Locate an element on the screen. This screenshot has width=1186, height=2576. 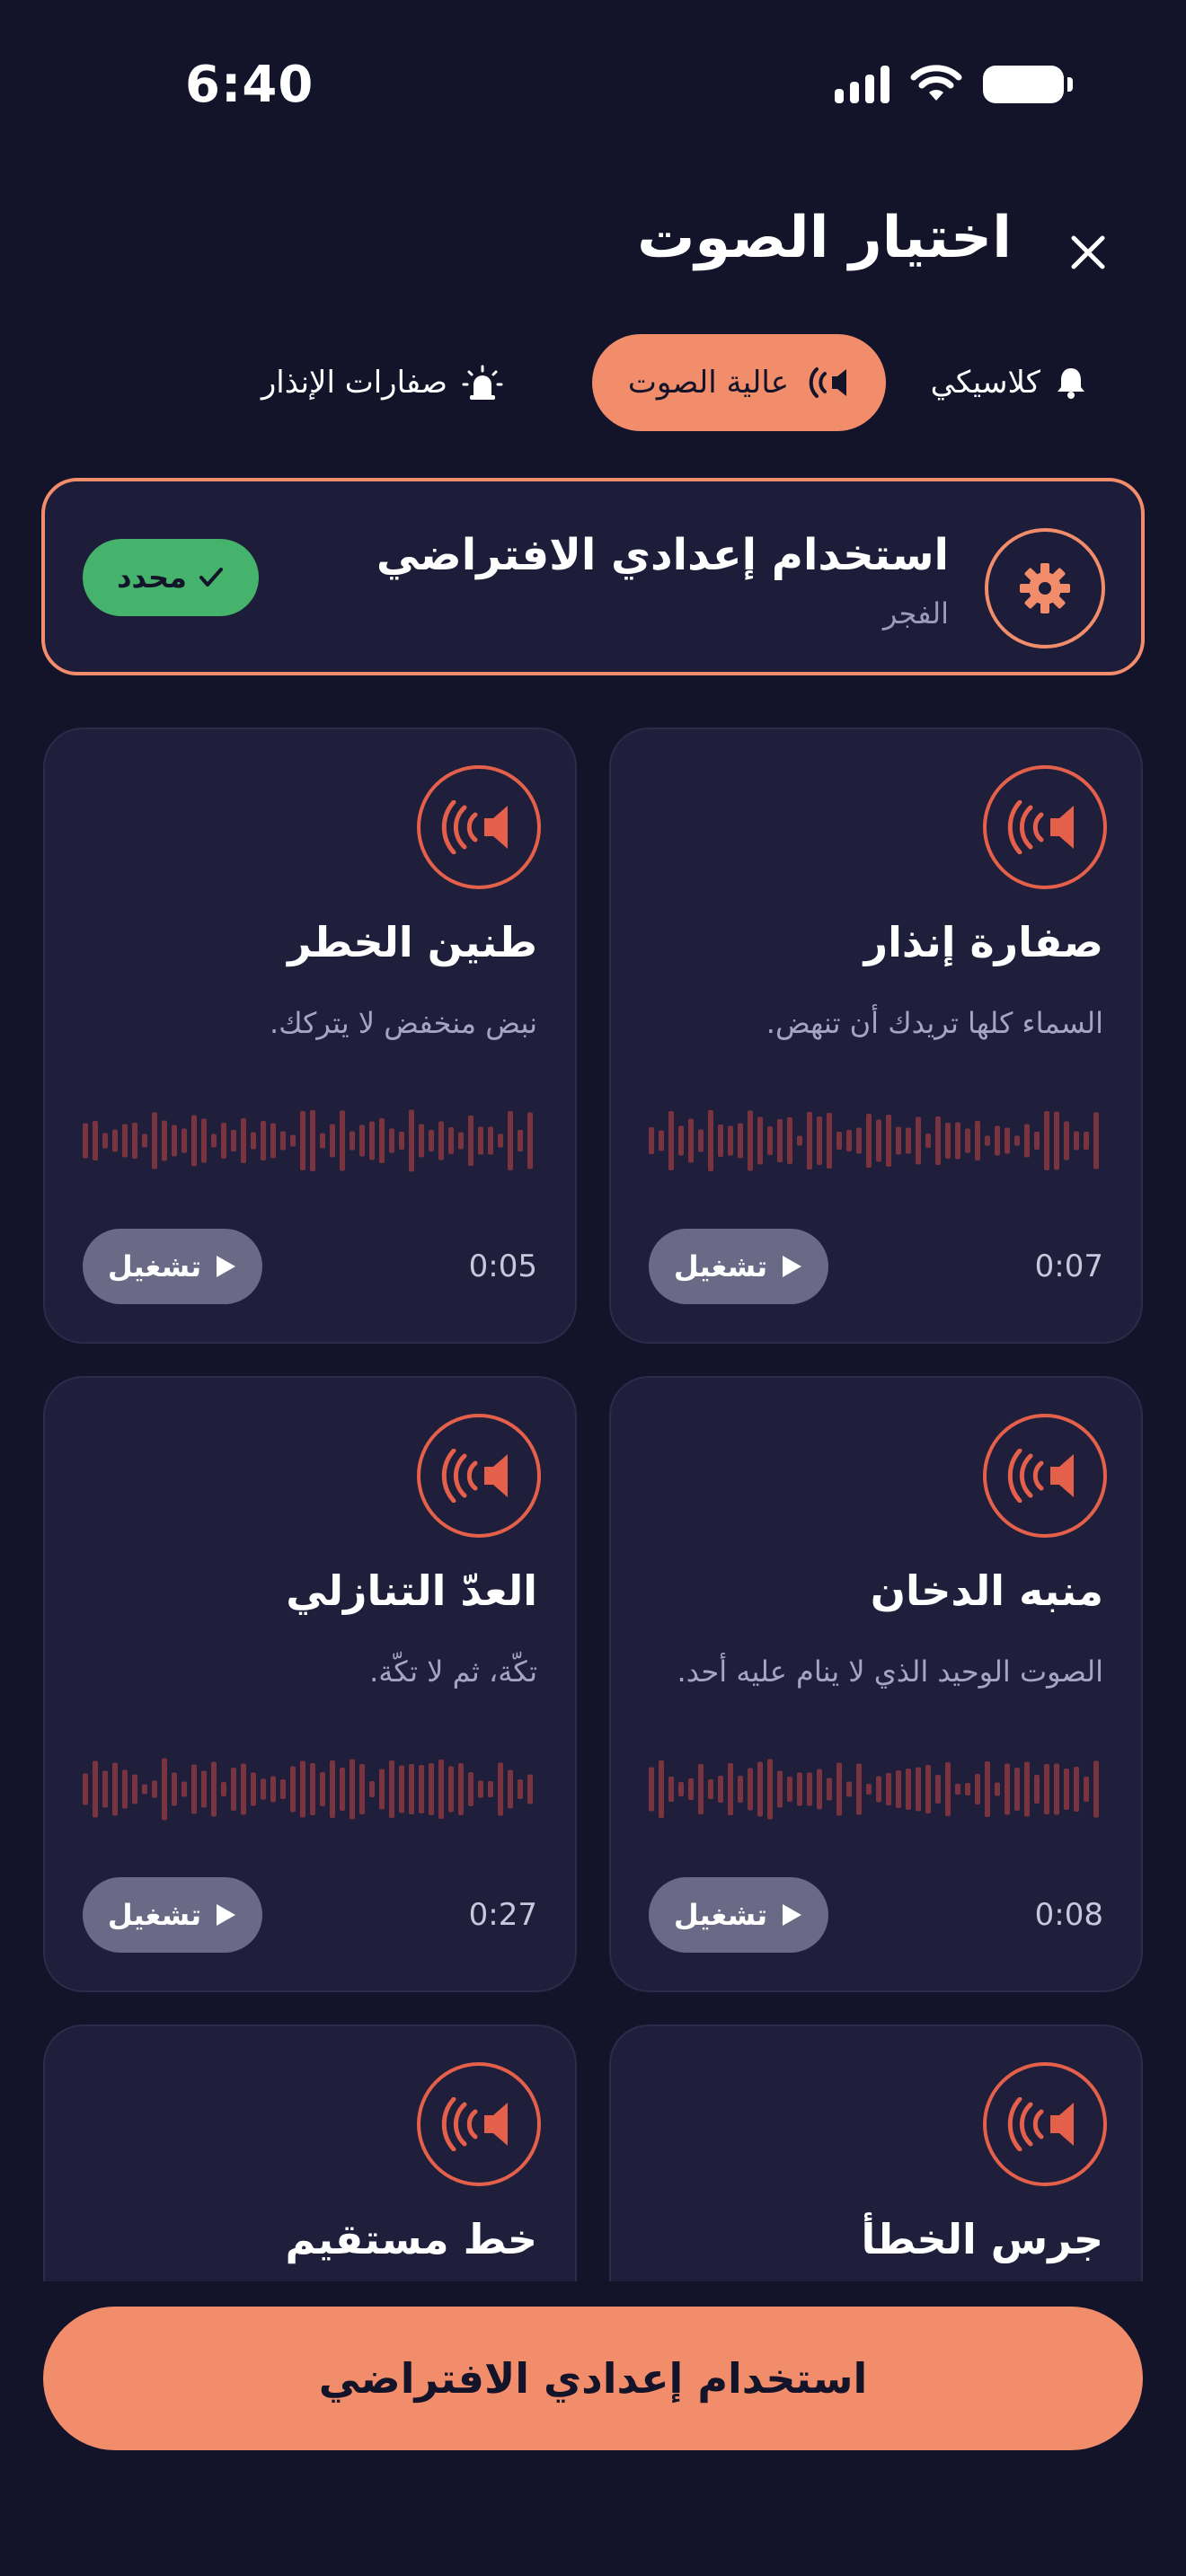
cellular-signal-icon is located at coordinates (862, 84).